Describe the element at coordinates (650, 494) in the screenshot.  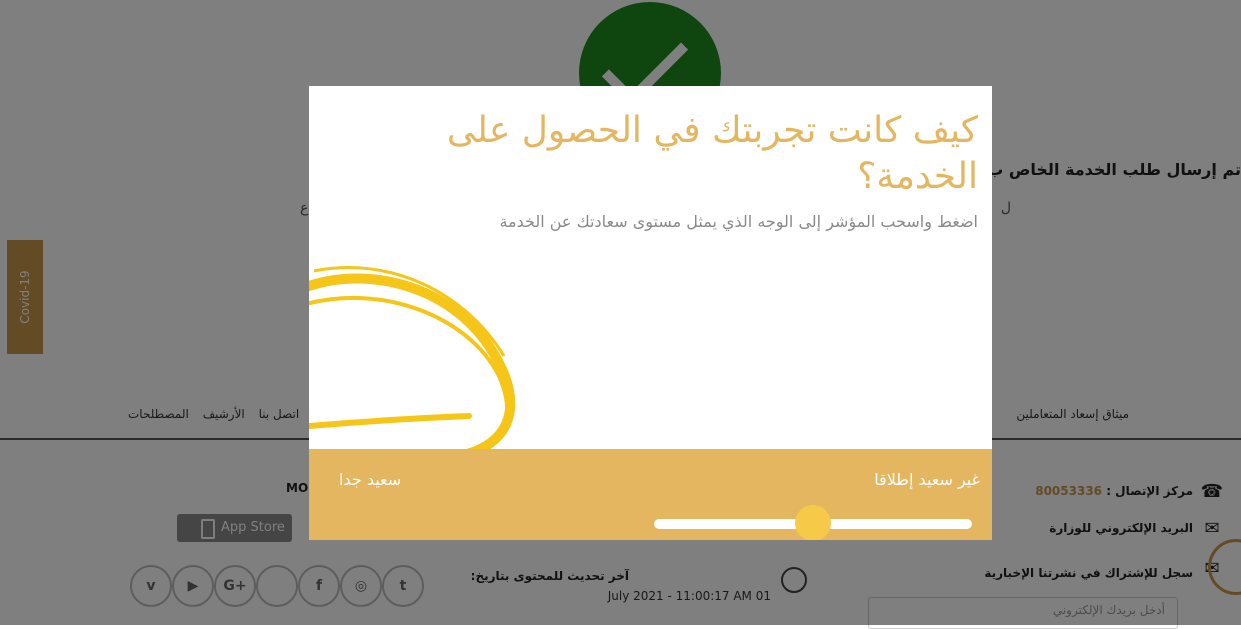
I see `rating-bar: غير سعيد إطلاقا سعيد جدا` at that location.